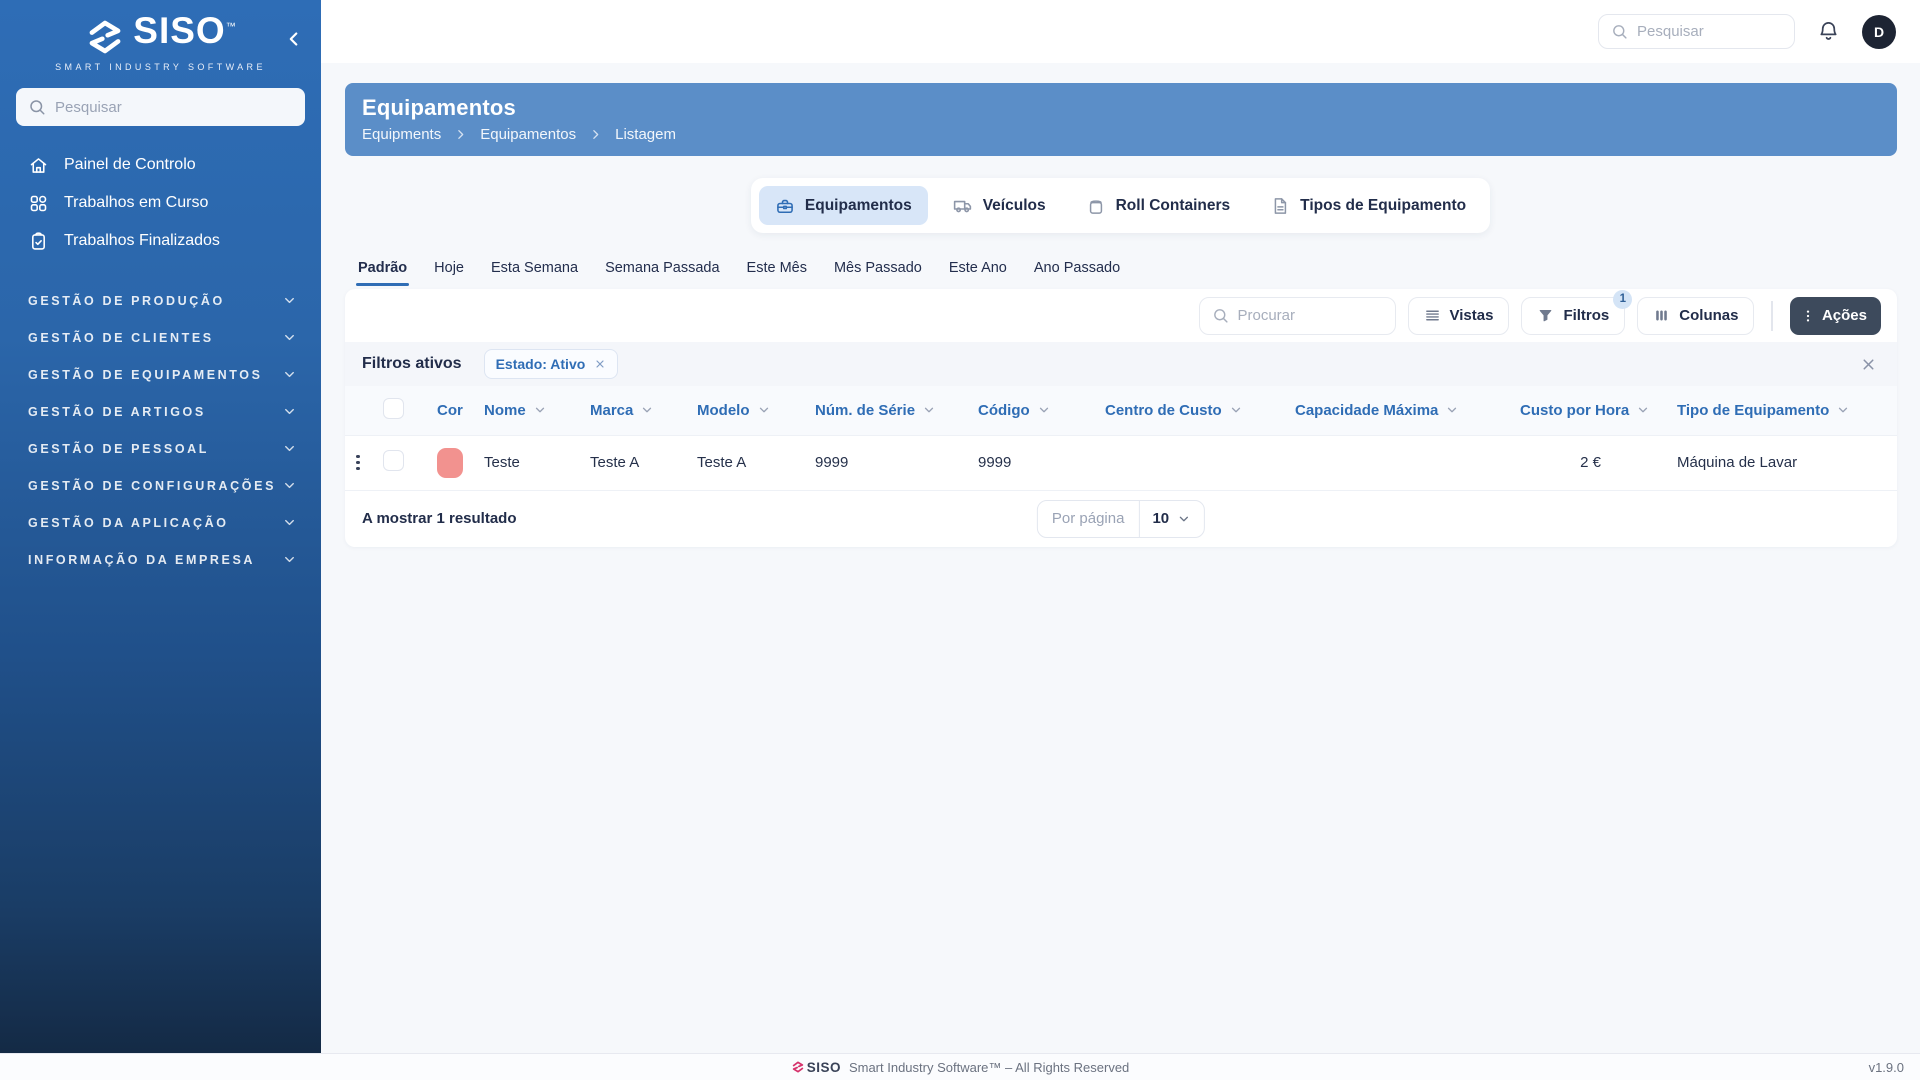 This screenshot has height=1080, width=1920. Describe the element at coordinates (1383, 205) in the screenshot. I see `tab-label: Tipos de Equipamento` at that location.